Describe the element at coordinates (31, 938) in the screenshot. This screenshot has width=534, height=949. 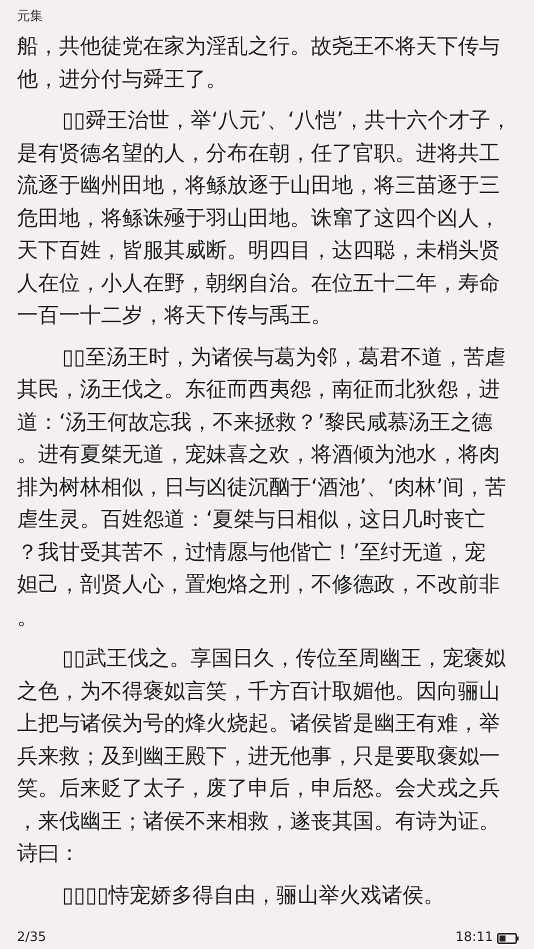
I see `page-number: 2/35` at that location.